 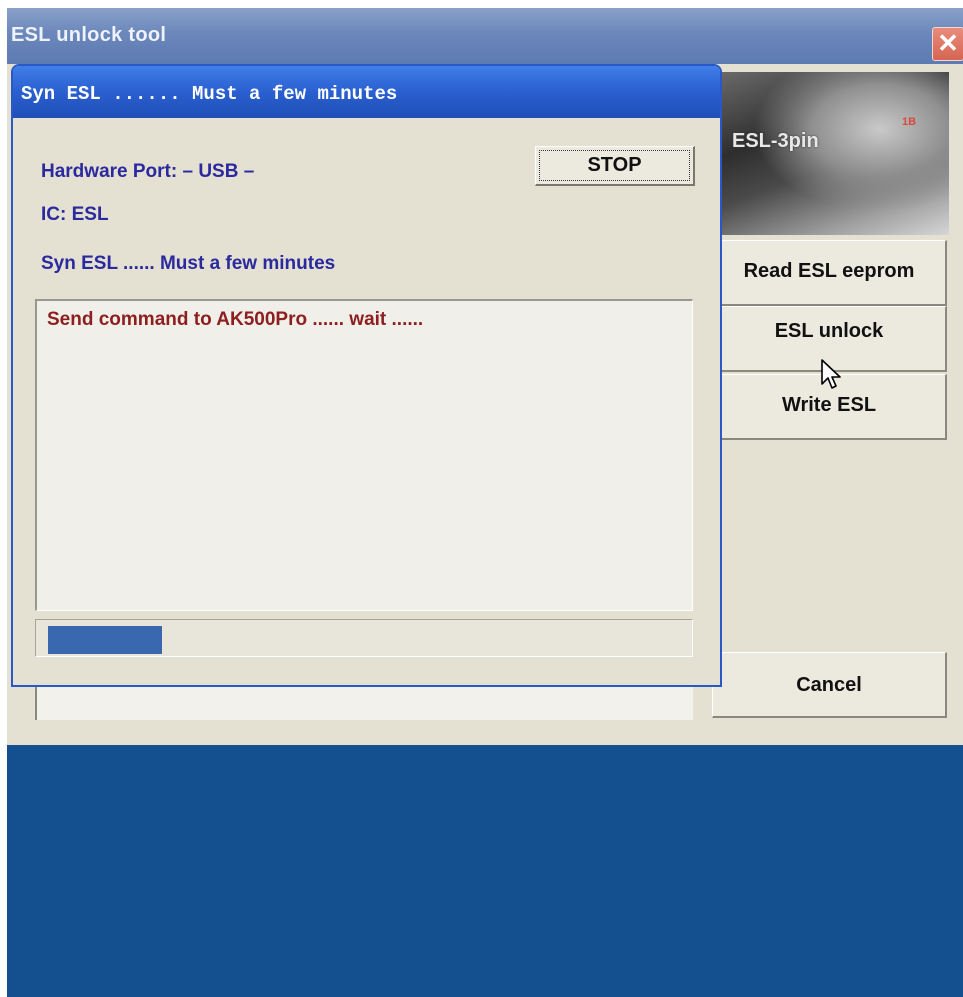 I want to click on stop-button: STOP, so click(x=615, y=166).